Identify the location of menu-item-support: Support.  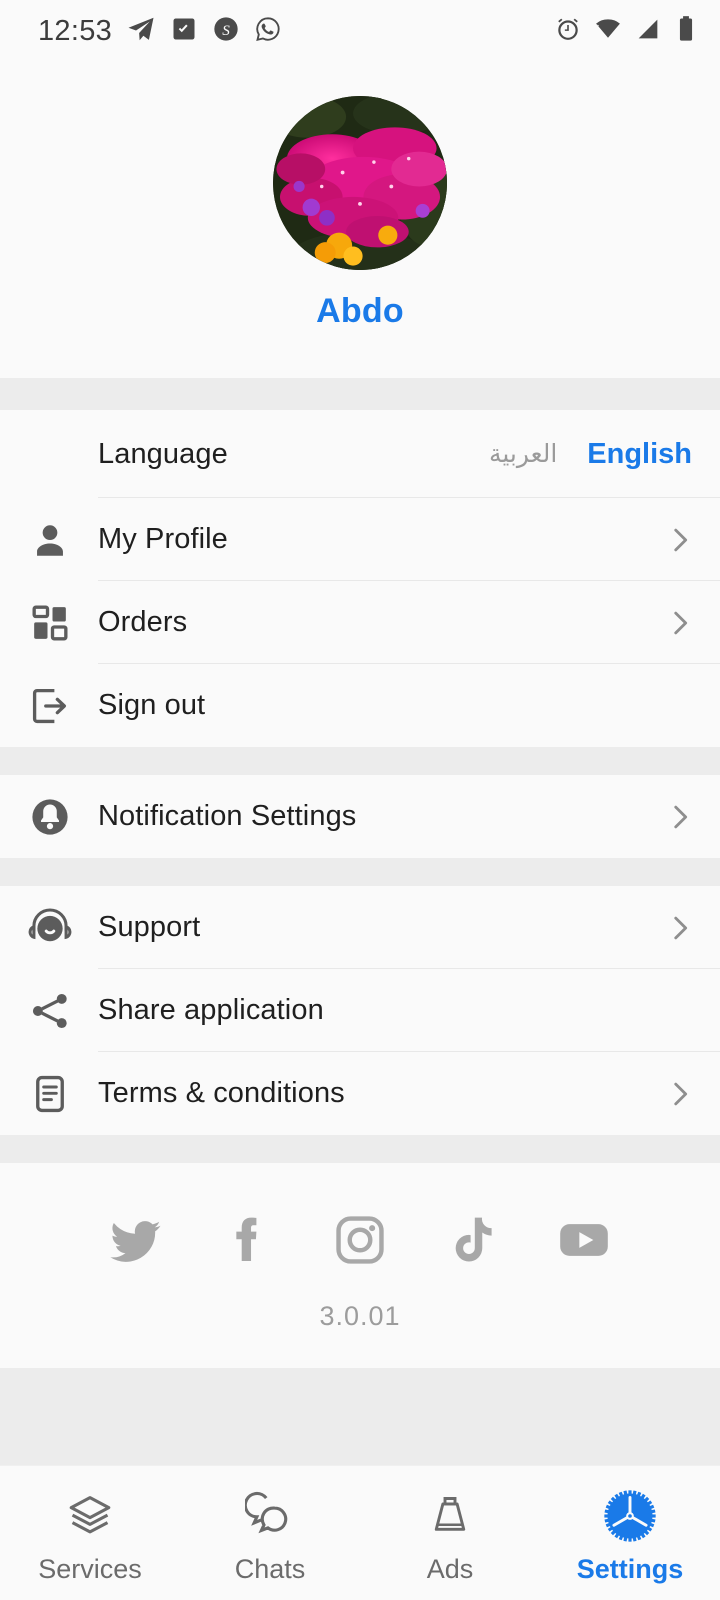
(360, 927).